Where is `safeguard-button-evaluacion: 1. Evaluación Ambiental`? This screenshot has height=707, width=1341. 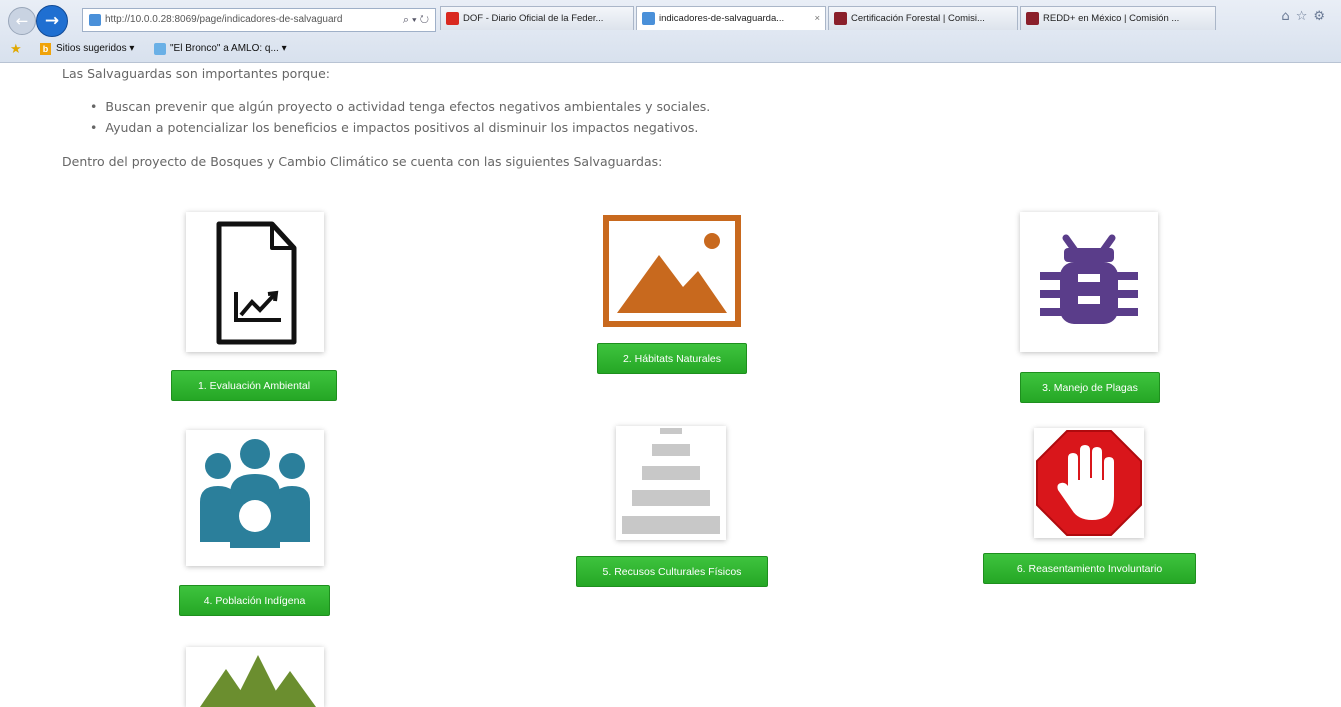 safeguard-button-evaluacion: 1. Evaluación Ambiental is located at coordinates (254, 385).